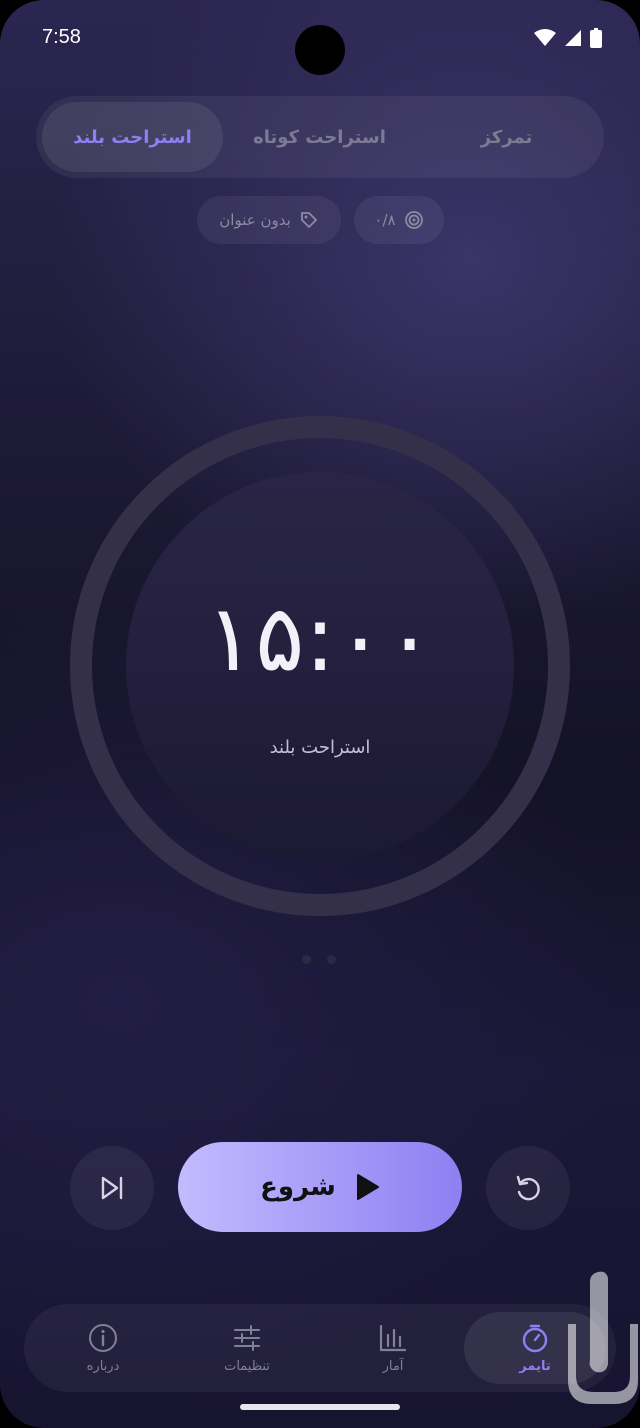  What do you see at coordinates (535, 1338) in the screenshot?
I see `stopwatch-icon` at bounding box center [535, 1338].